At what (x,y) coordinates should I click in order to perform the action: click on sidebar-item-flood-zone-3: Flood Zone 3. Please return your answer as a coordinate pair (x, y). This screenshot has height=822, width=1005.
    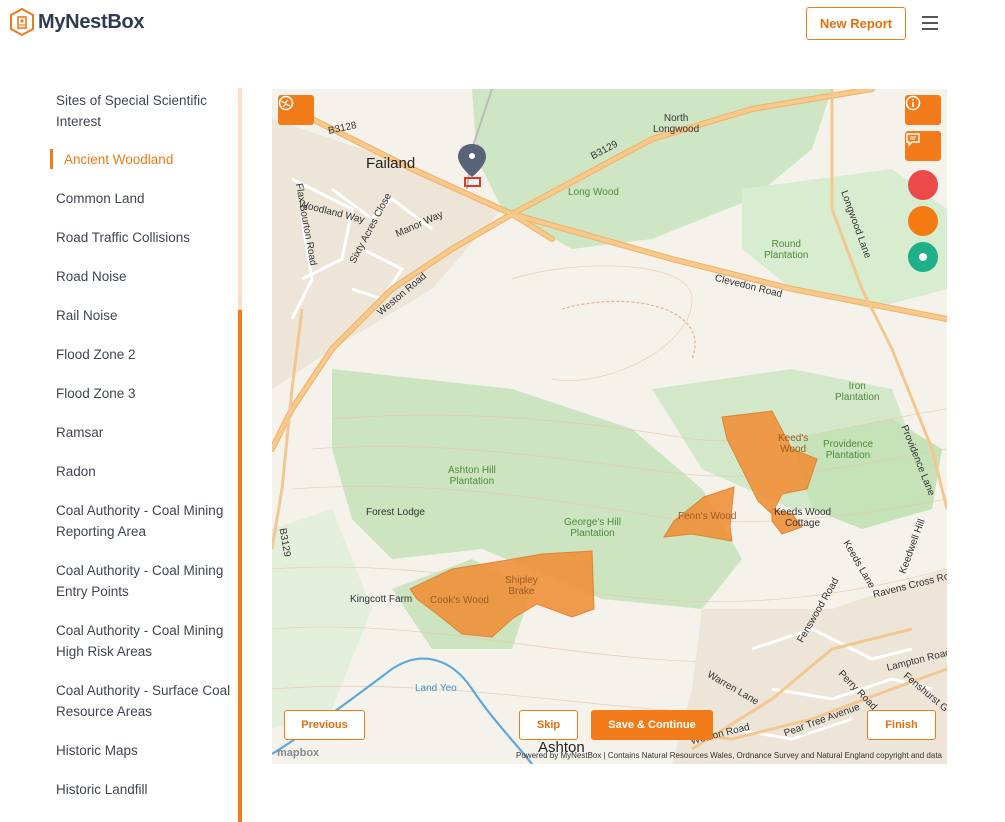
    Looking at the image, I should click on (146, 393).